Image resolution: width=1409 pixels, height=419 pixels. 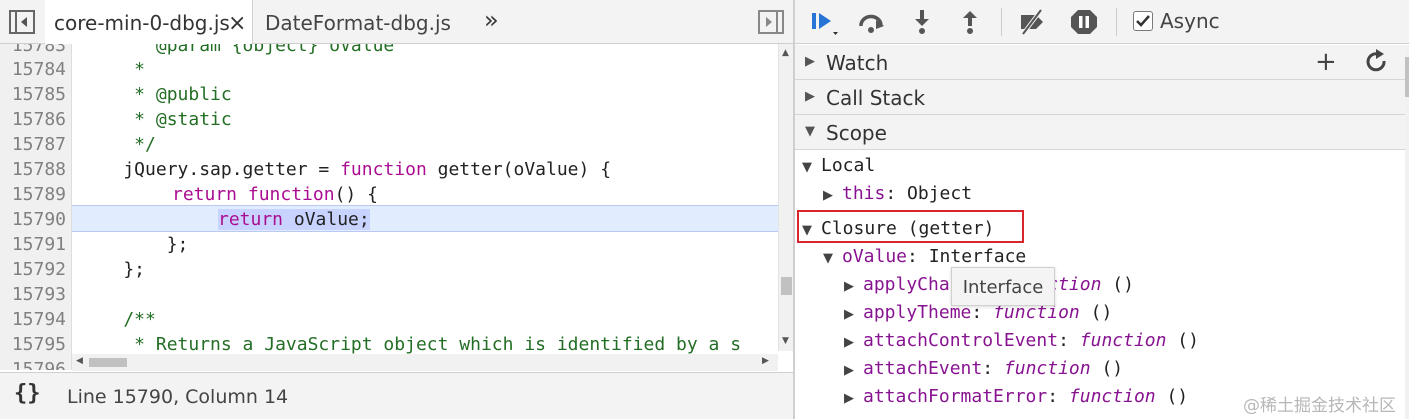 I want to click on deactivate-breakpoints-icon, so click(x=1032, y=22).